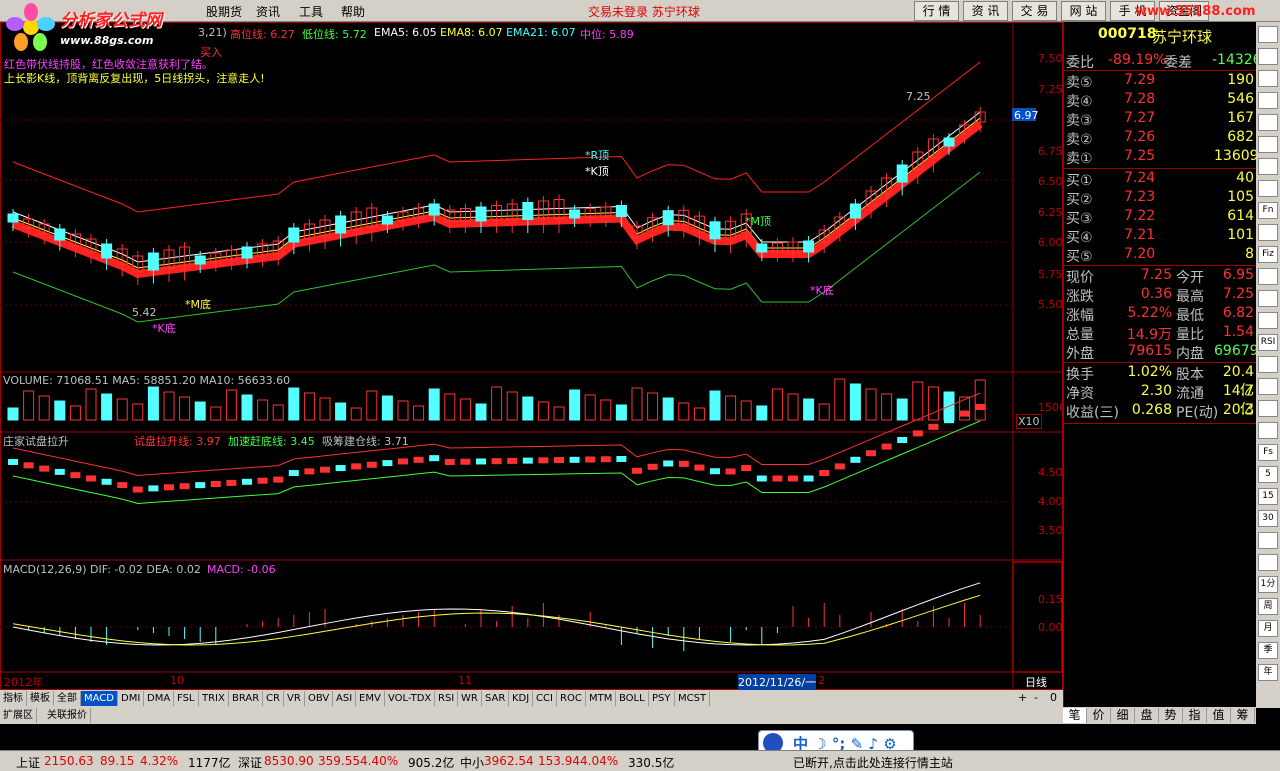  I want to click on toolbar-icon-21: 15, so click(1268, 496).